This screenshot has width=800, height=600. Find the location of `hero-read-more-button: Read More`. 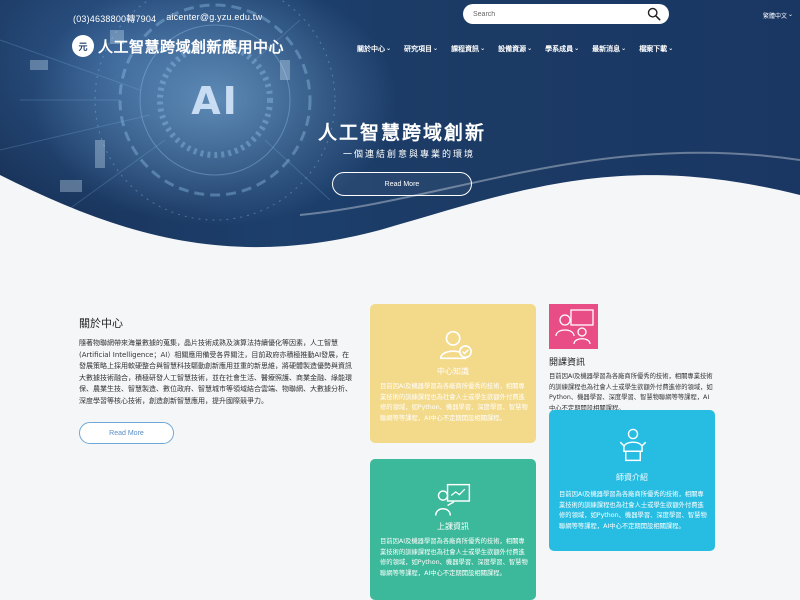

hero-read-more-button: Read More is located at coordinates (402, 184).